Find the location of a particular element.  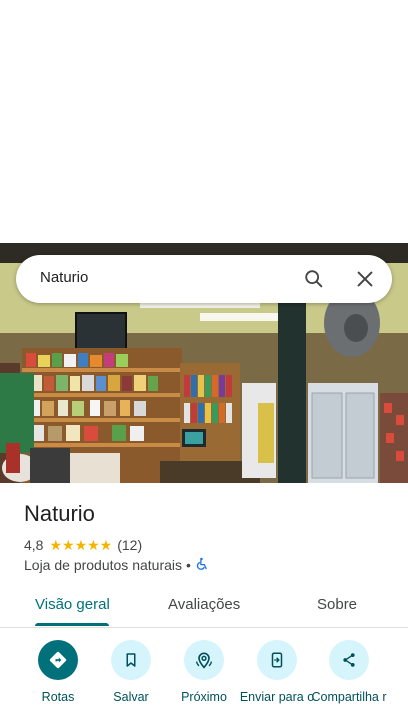

send-to-phone-label: Enviar para o is located at coordinates (277, 697).